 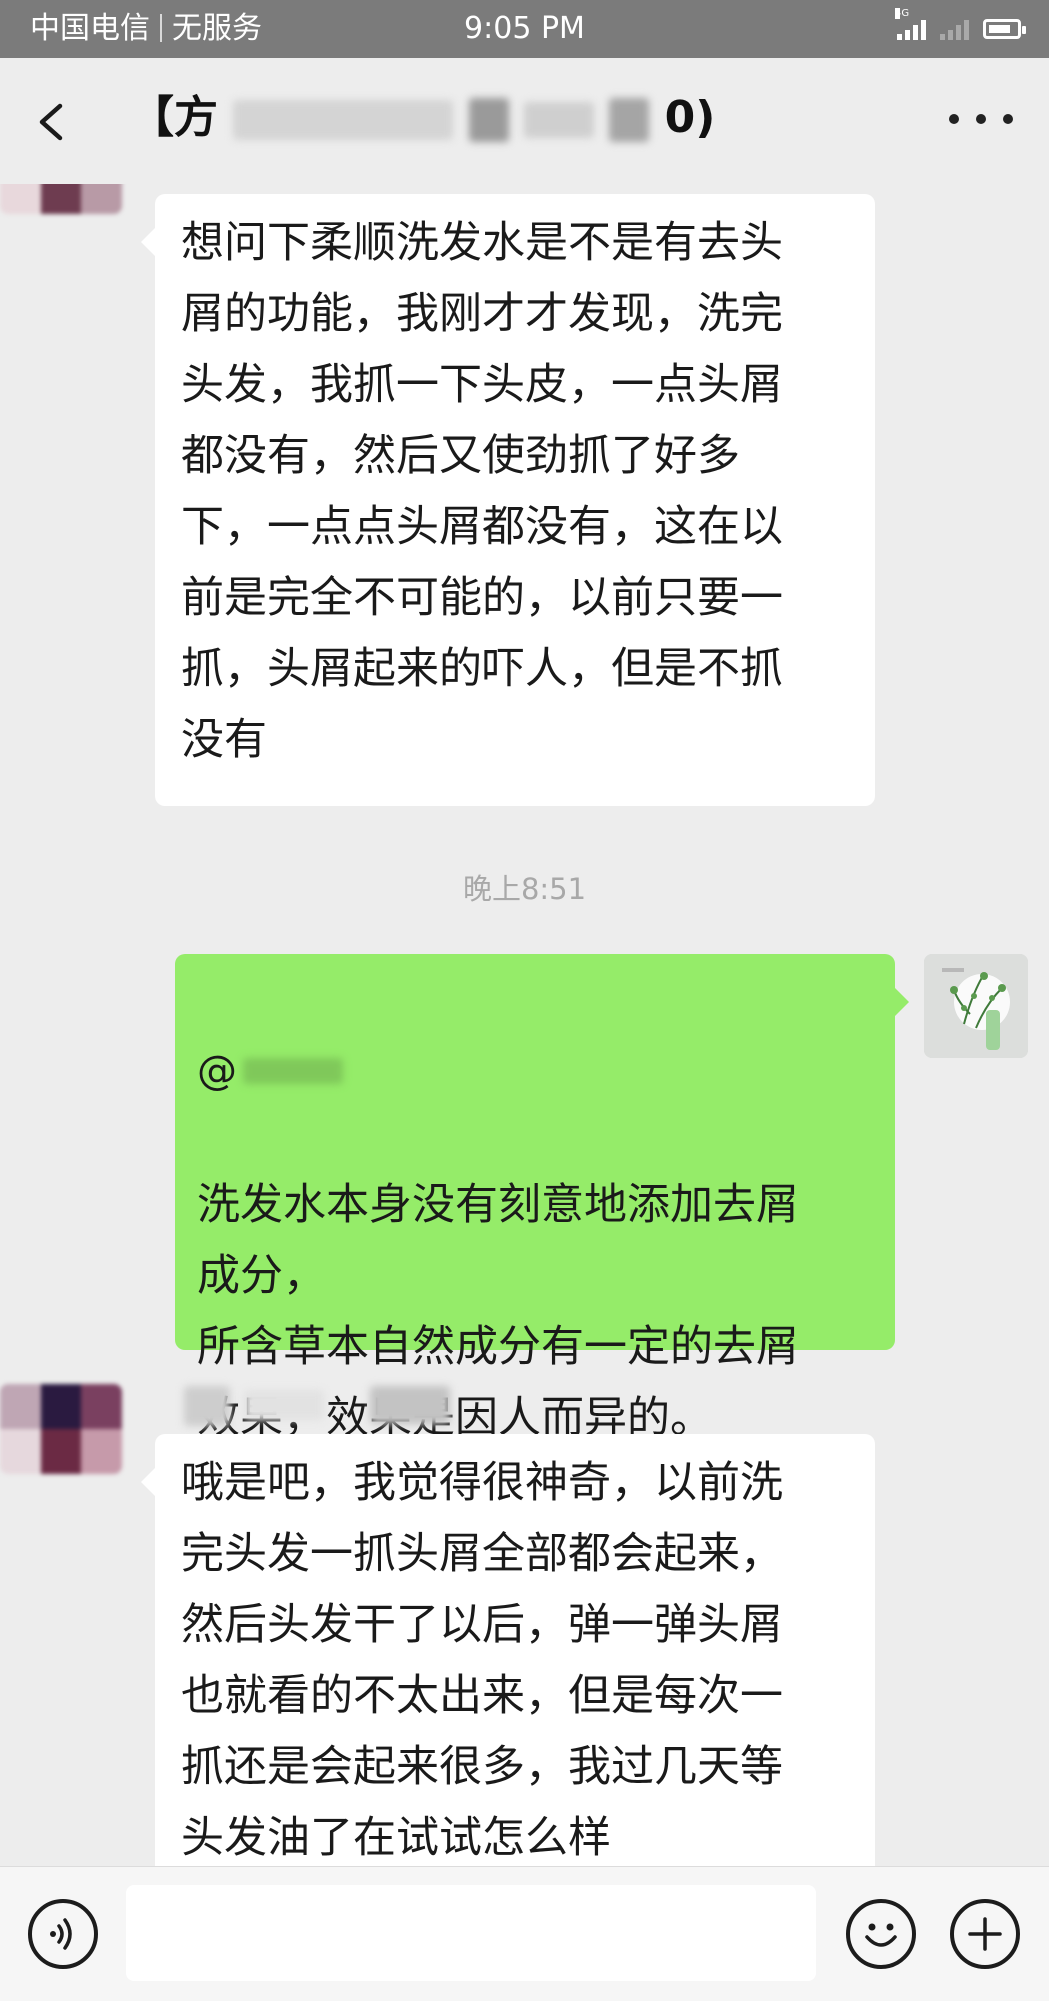 What do you see at coordinates (910, 24) in the screenshot?
I see `signal-4g-icon: 4G` at bounding box center [910, 24].